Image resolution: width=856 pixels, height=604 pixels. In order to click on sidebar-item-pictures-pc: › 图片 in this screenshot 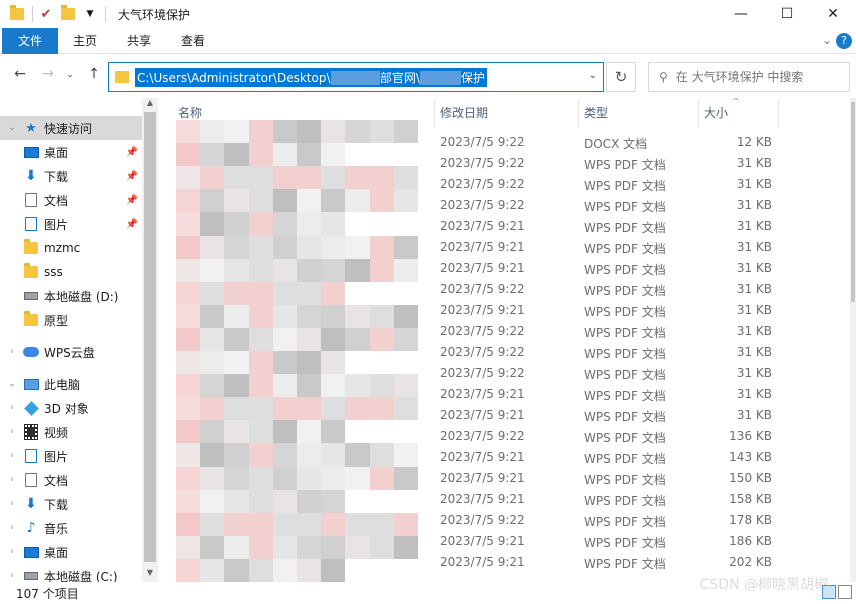, I will do `click(71, 456)`.